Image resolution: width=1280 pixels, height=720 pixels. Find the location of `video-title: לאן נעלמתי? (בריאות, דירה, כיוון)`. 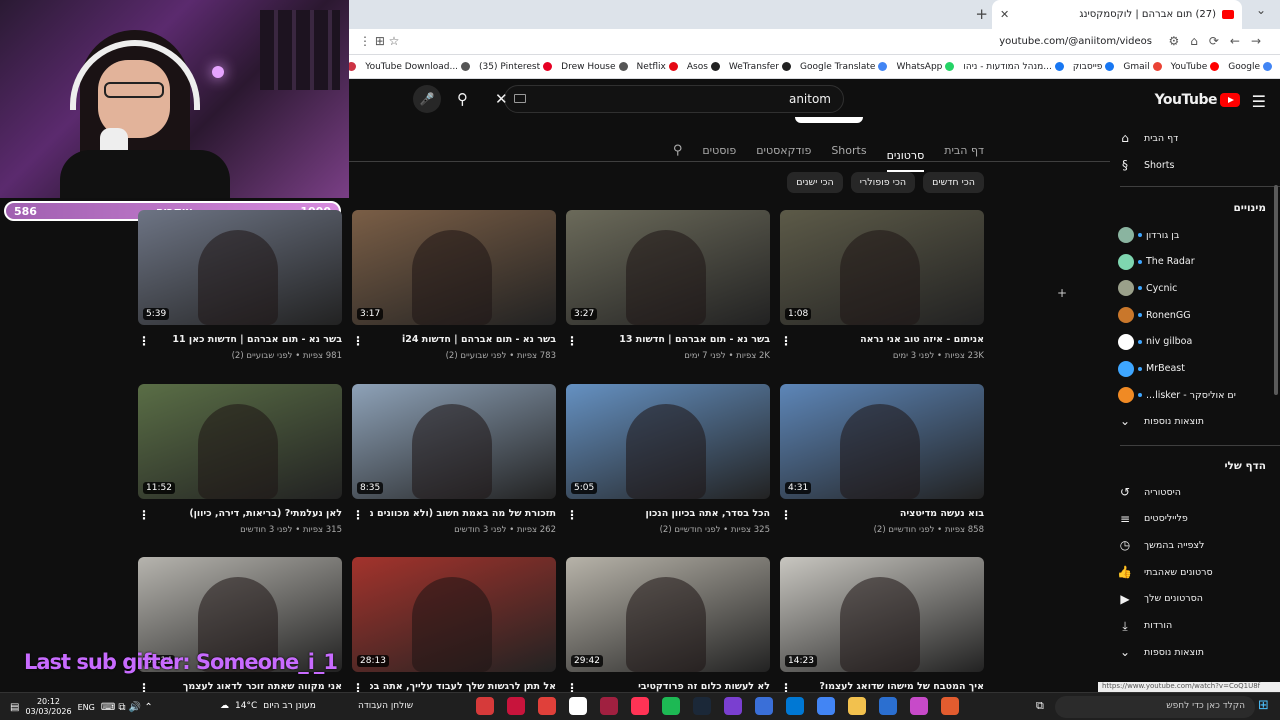

video-title: לאן נעלמתי? (בריאות, דירה, כיוון) is located at coordinates (249, 513).